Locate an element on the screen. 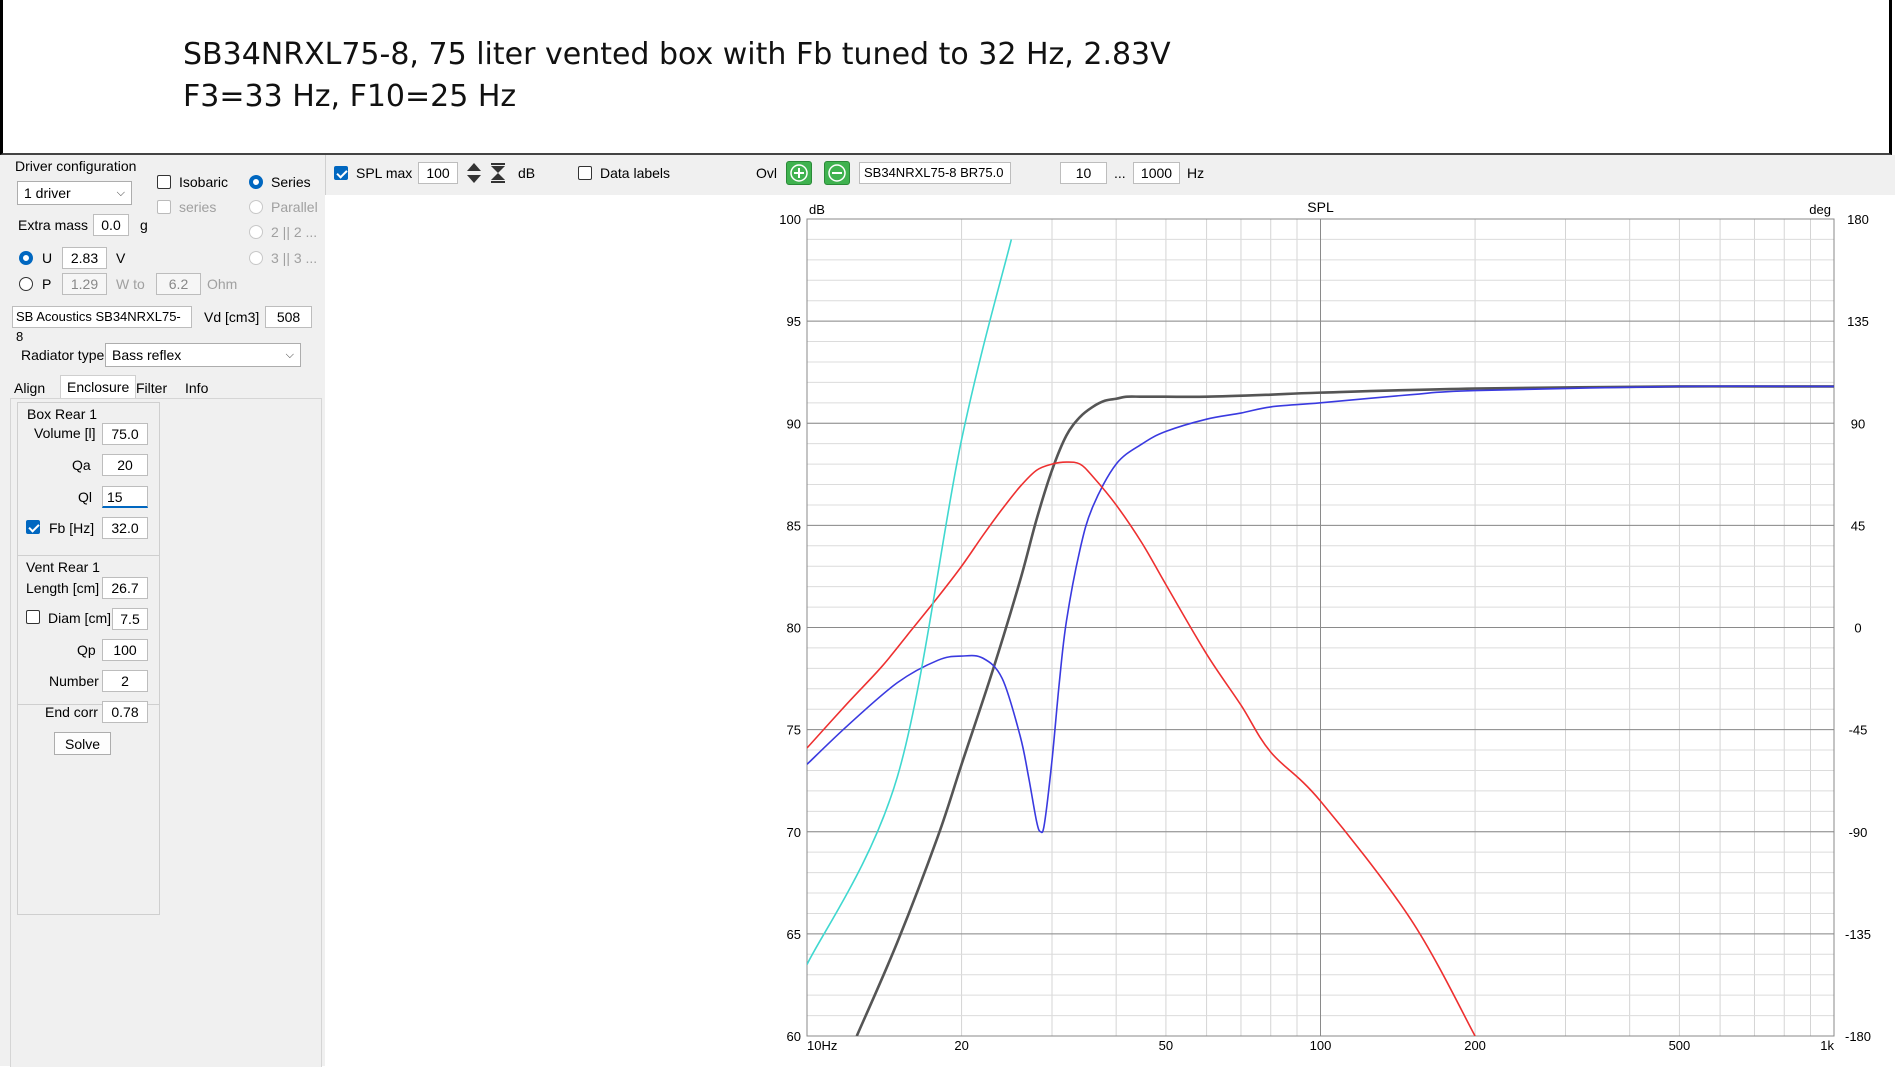 The width and height of the screenshot is (1895, 1069). endcorr-input: 0.78 is located at coordinates (125, 712).